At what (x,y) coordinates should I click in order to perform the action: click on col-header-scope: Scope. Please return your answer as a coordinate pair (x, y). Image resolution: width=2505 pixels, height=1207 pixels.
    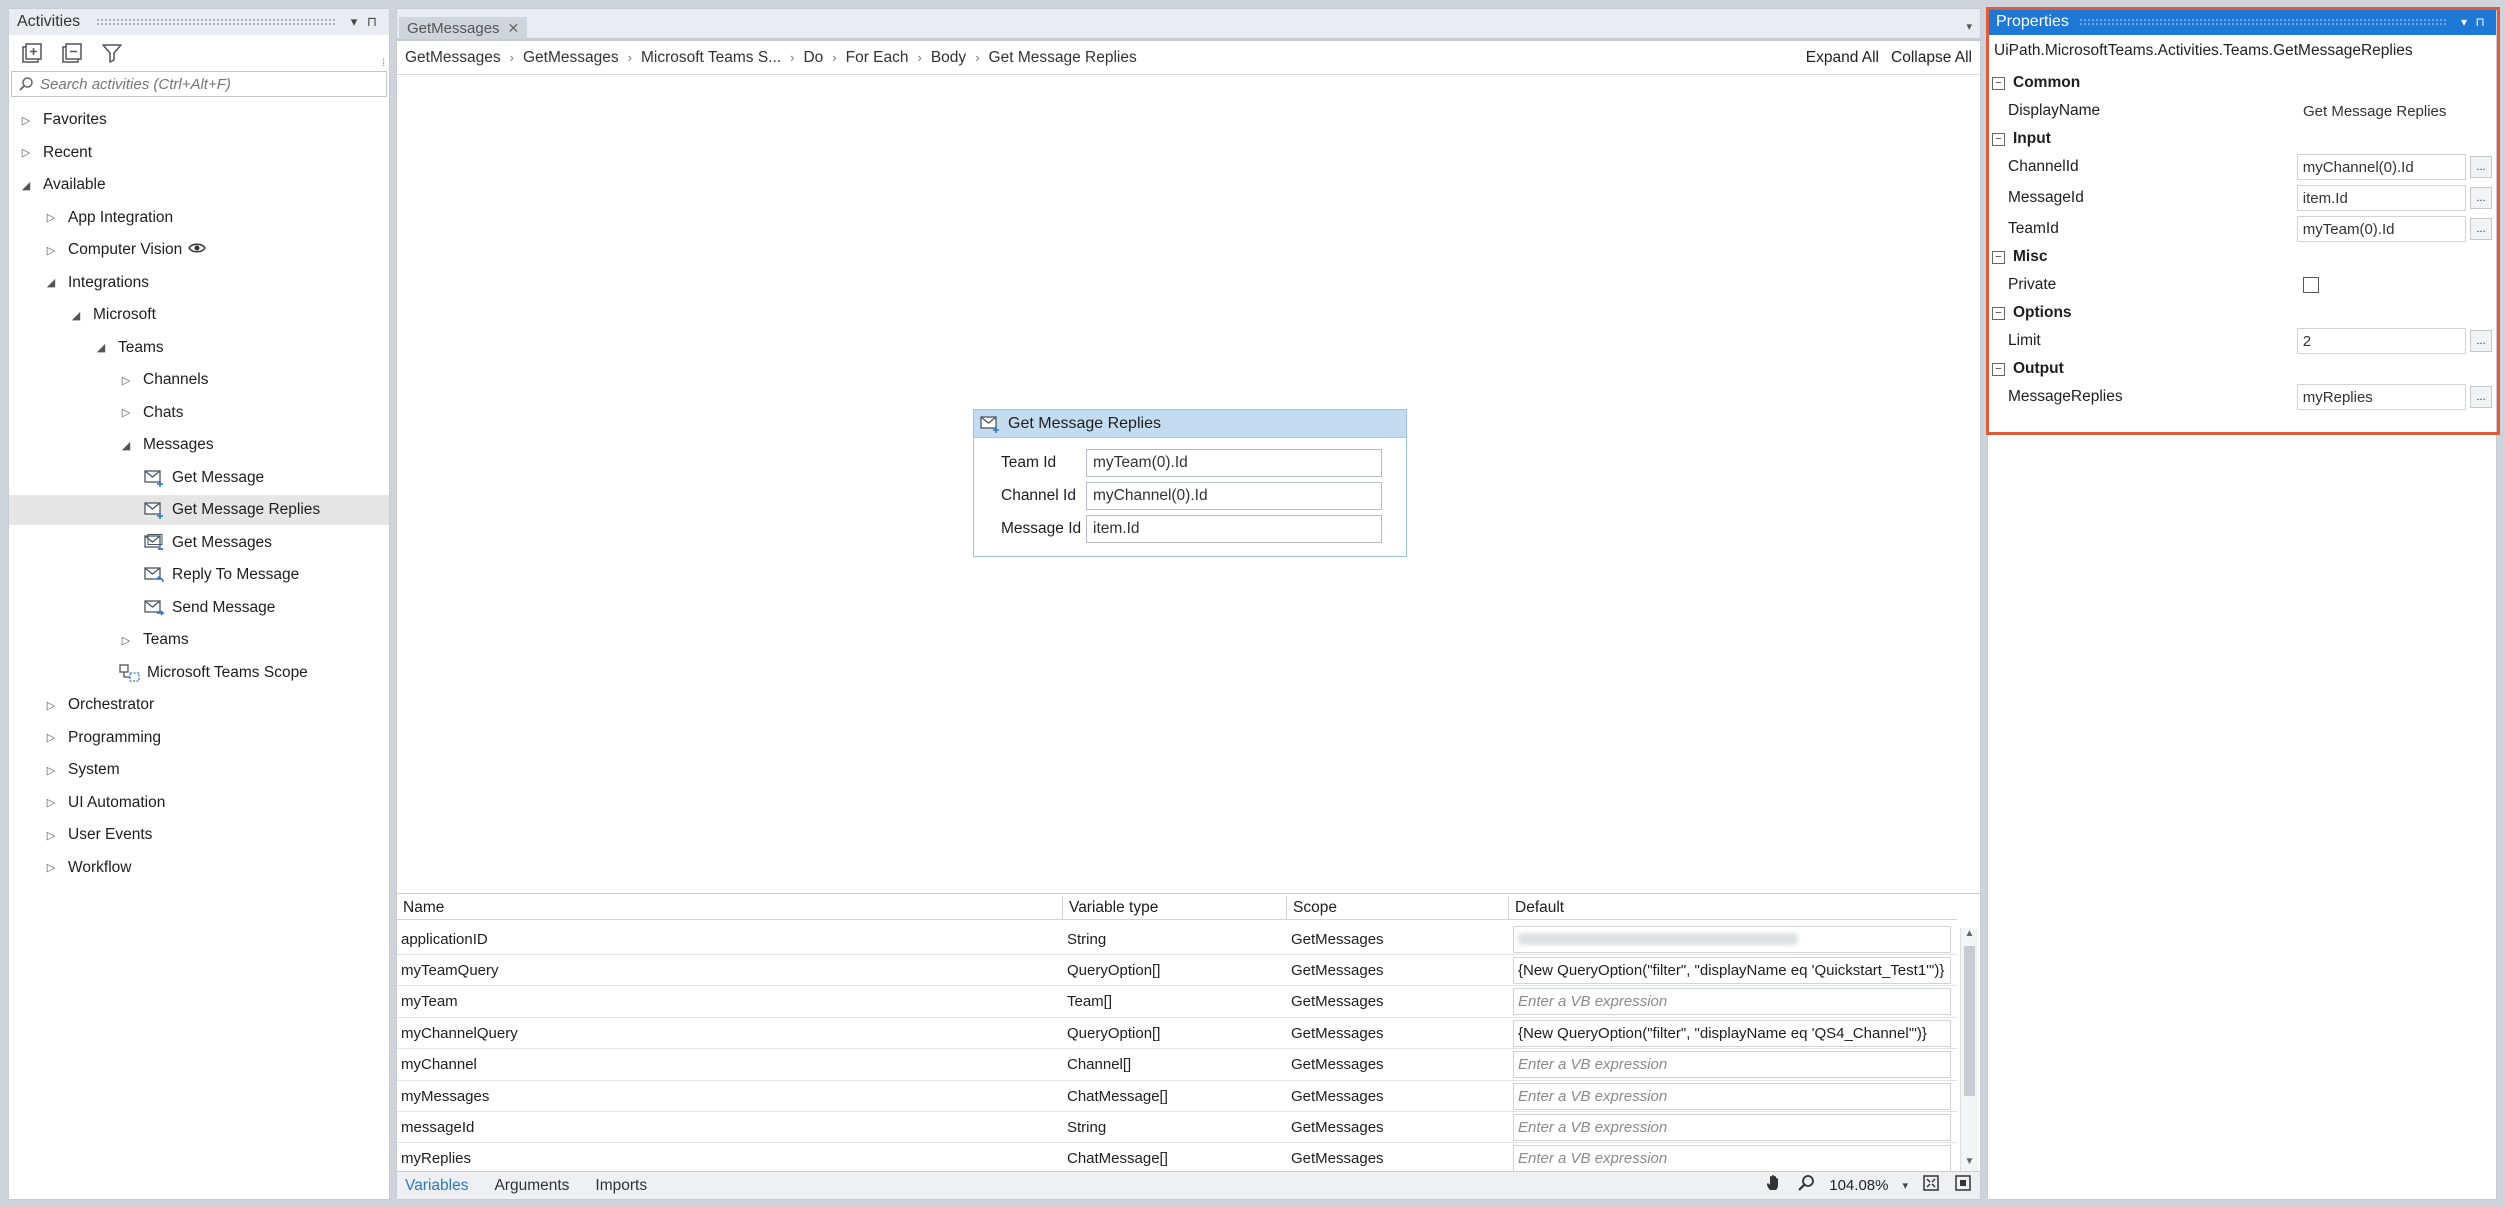
    Looking at the image, I should click on (1398, 907).